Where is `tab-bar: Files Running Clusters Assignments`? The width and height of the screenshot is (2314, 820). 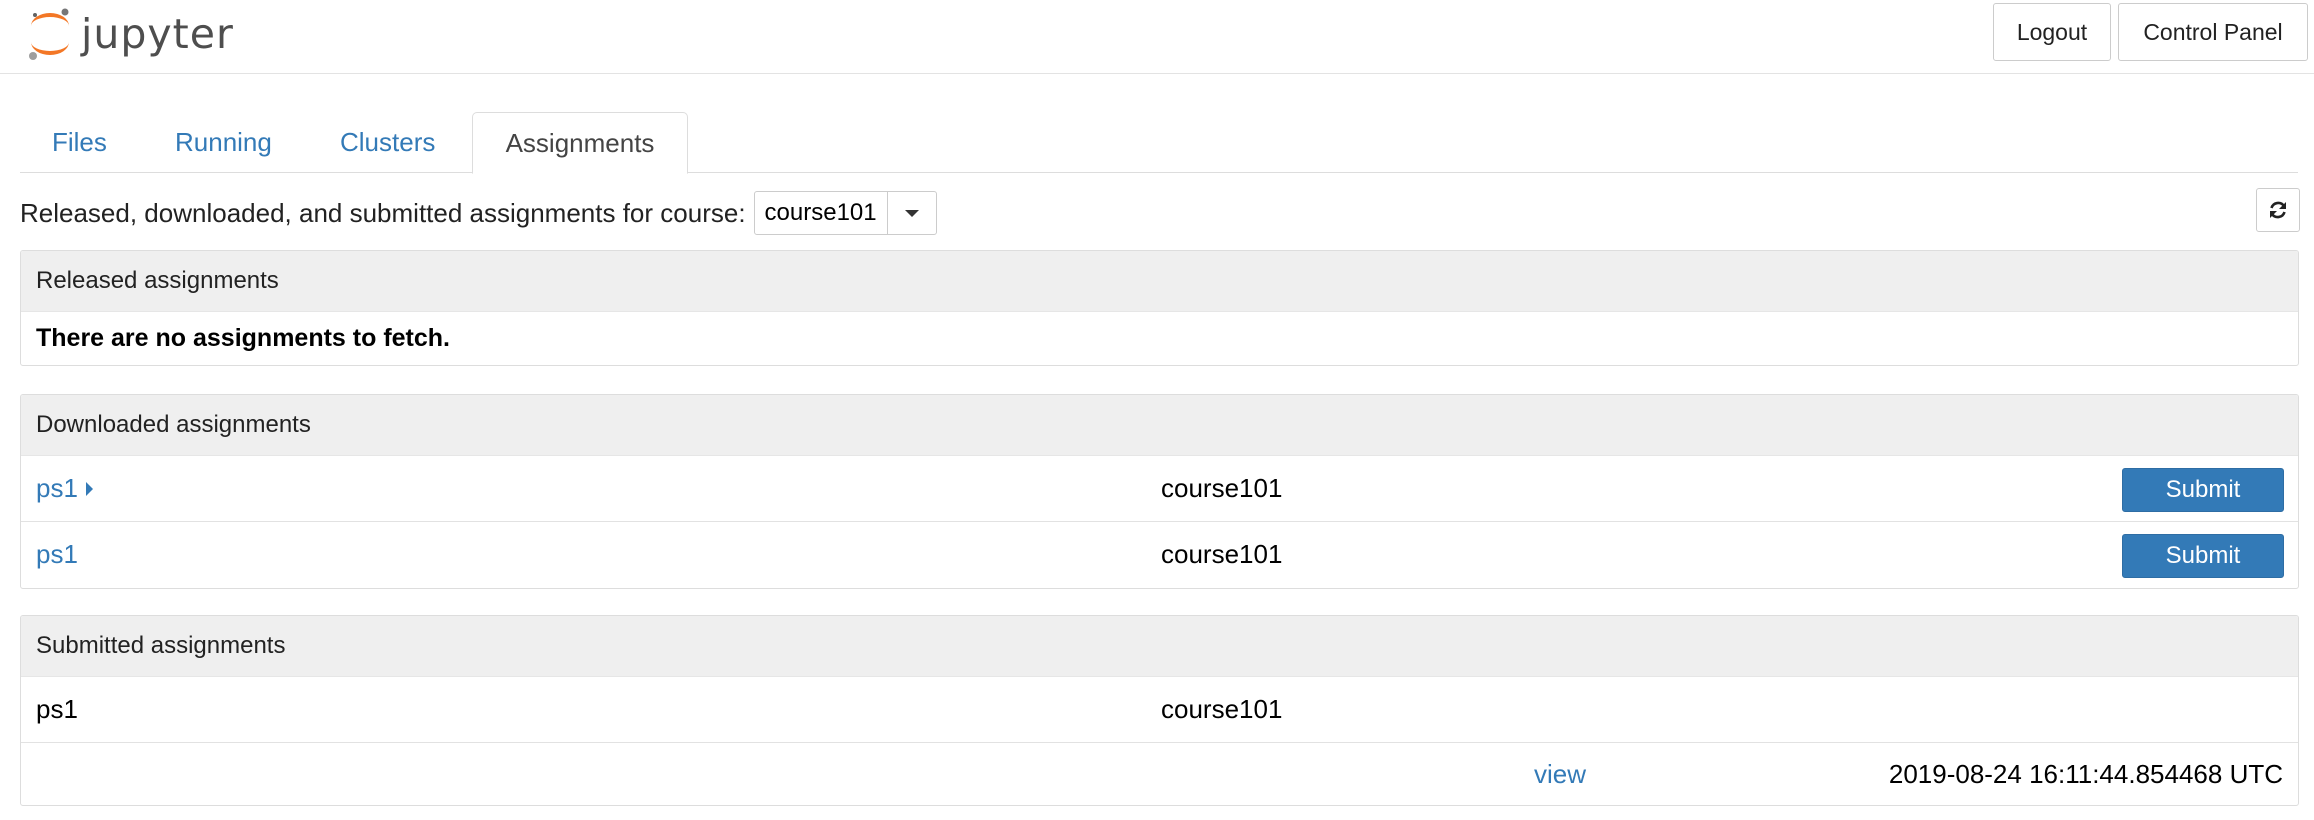
tab-bar: Files Running Clusters Assignments is located at coordinates (1159, 143).